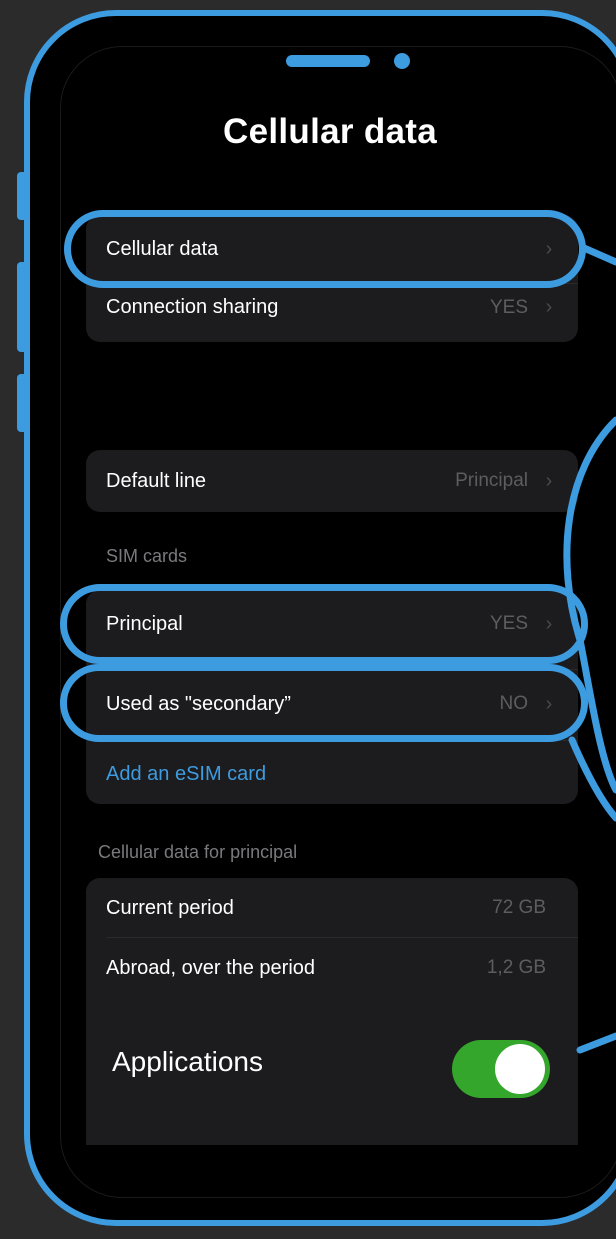  Describe the element at coordinates (332, 249) in the screenshot. I see `cellular-data-row: Cellular data ›` at that location.